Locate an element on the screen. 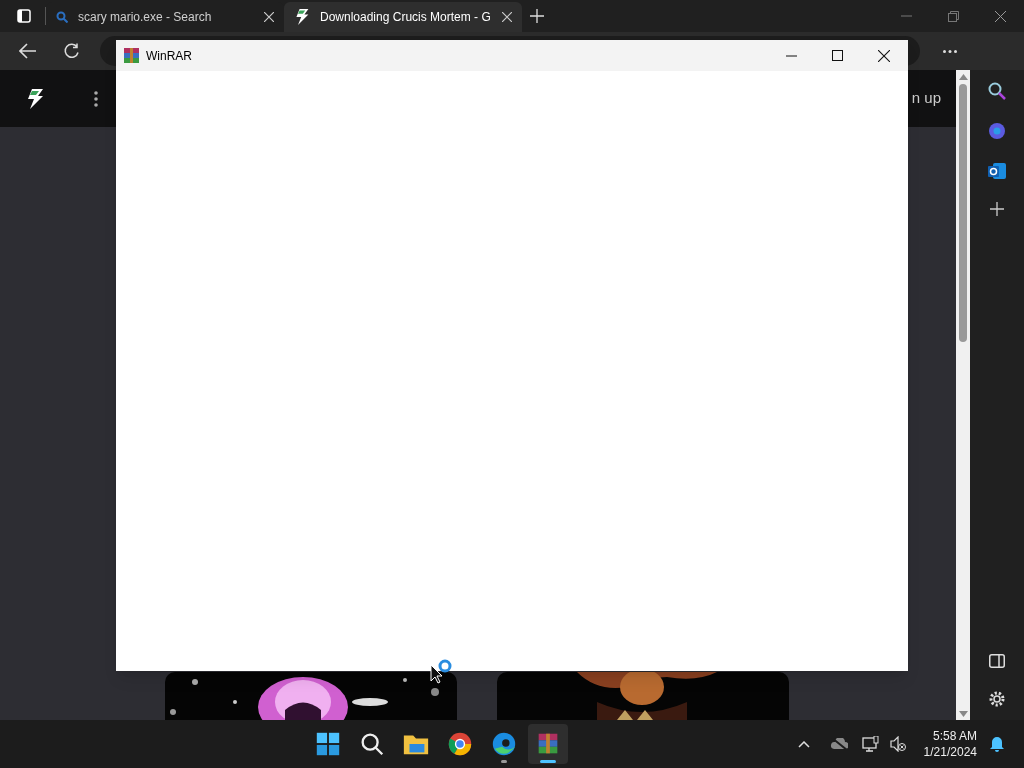  bolt-logo-icon is located at coordinates (35, 98).